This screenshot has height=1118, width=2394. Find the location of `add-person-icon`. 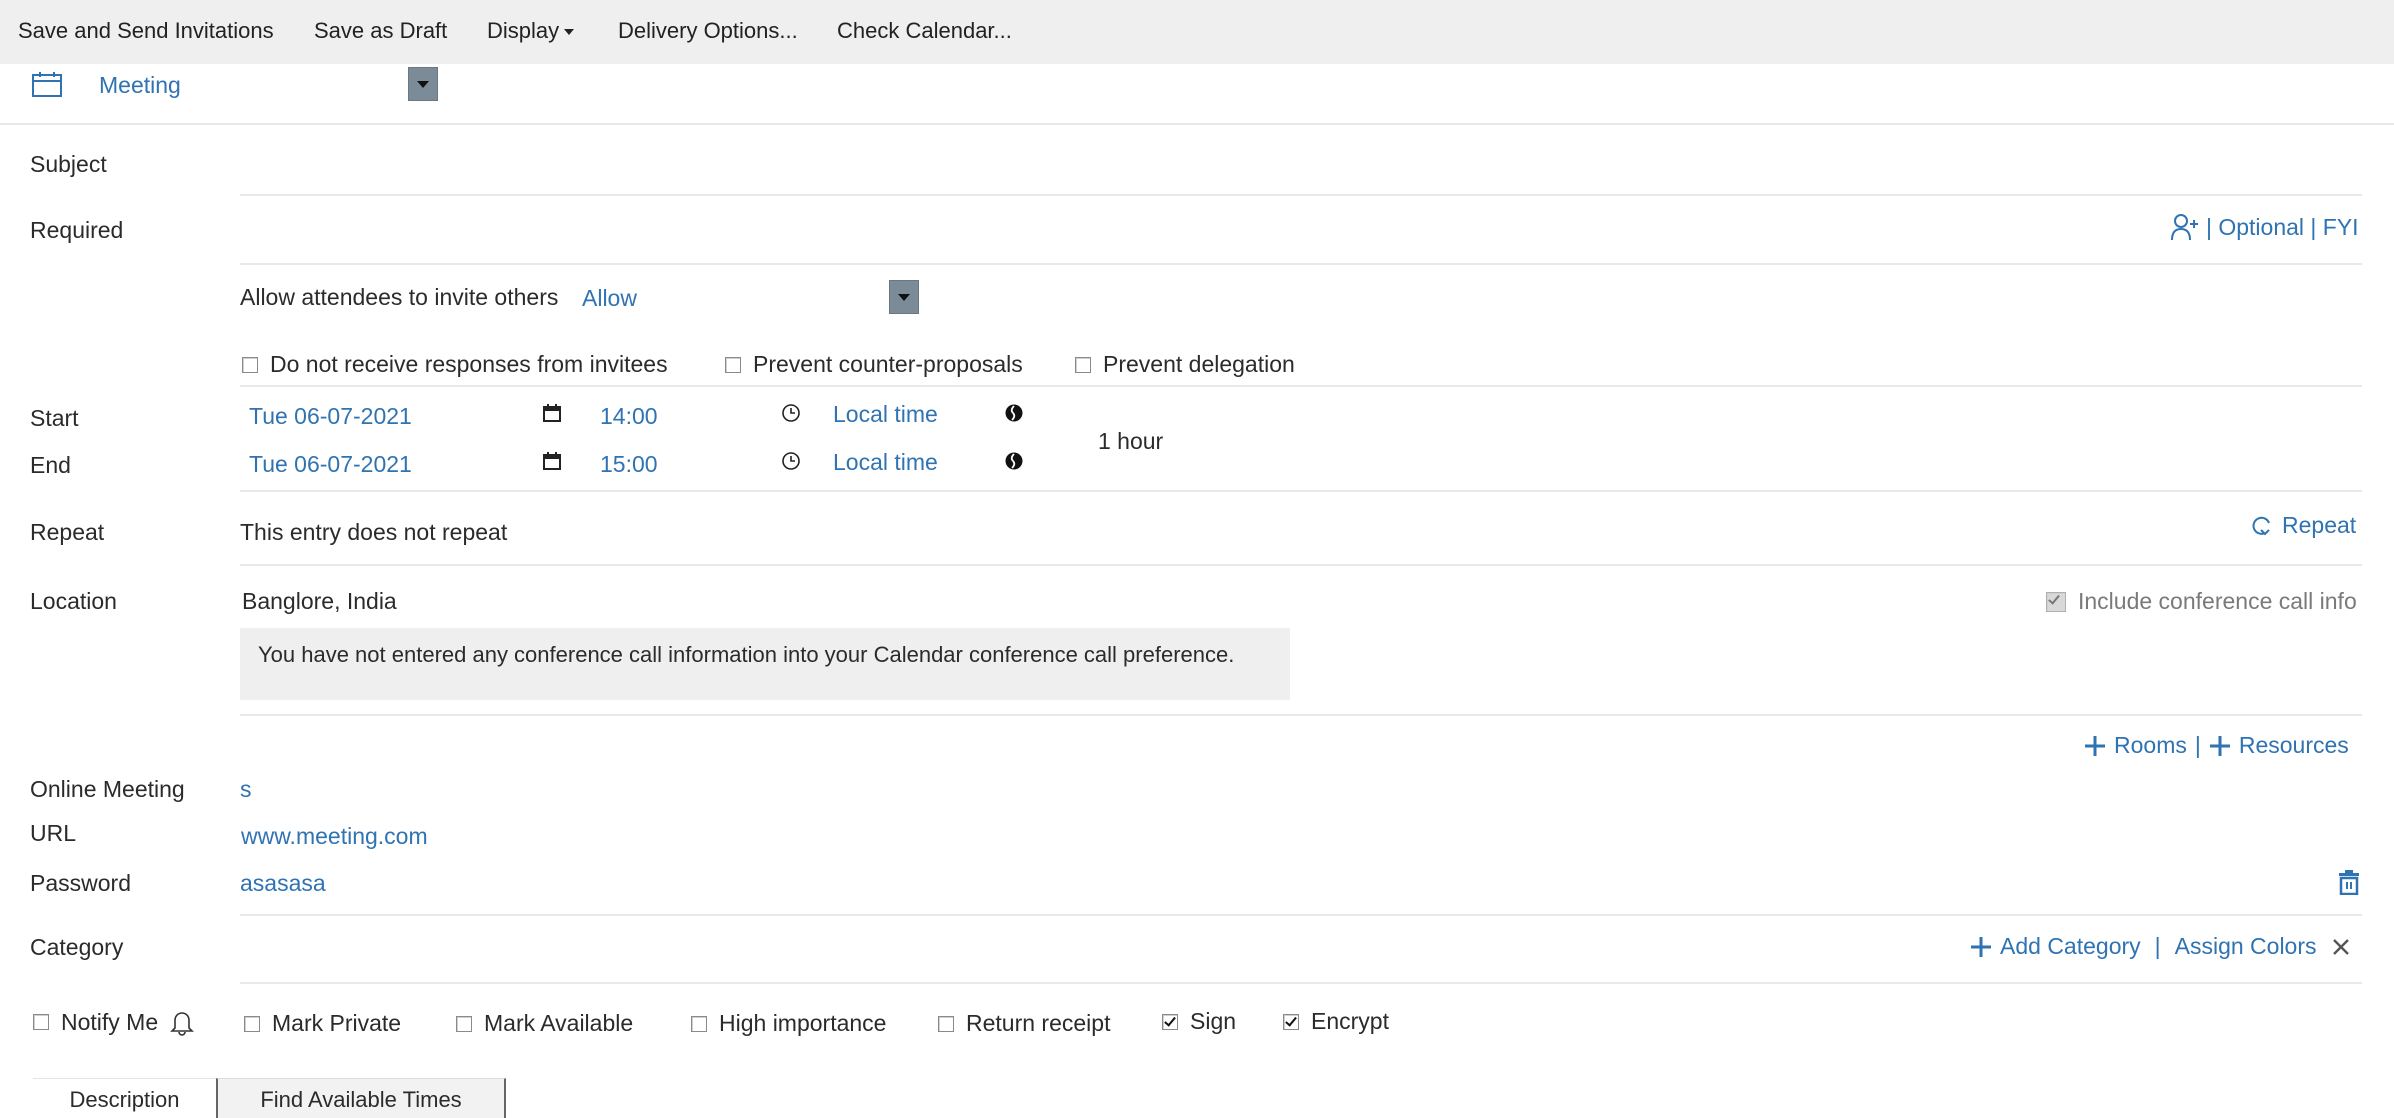

add-person-icon is located at coordinates (2185, 227).